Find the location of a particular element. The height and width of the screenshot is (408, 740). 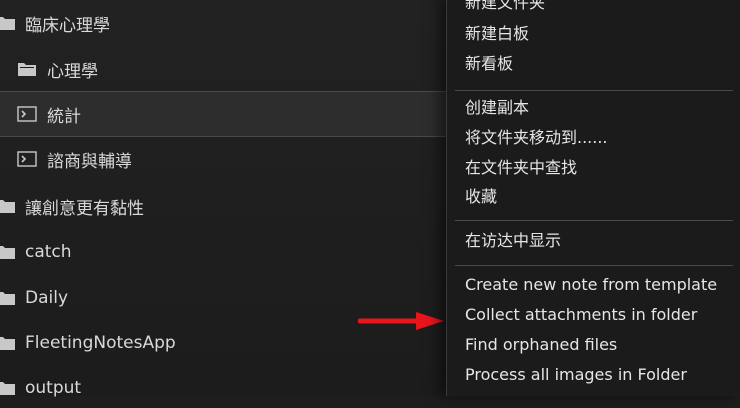

menu-item-create-note-from-template: Create new note from template is located at coordinates (591, 285).